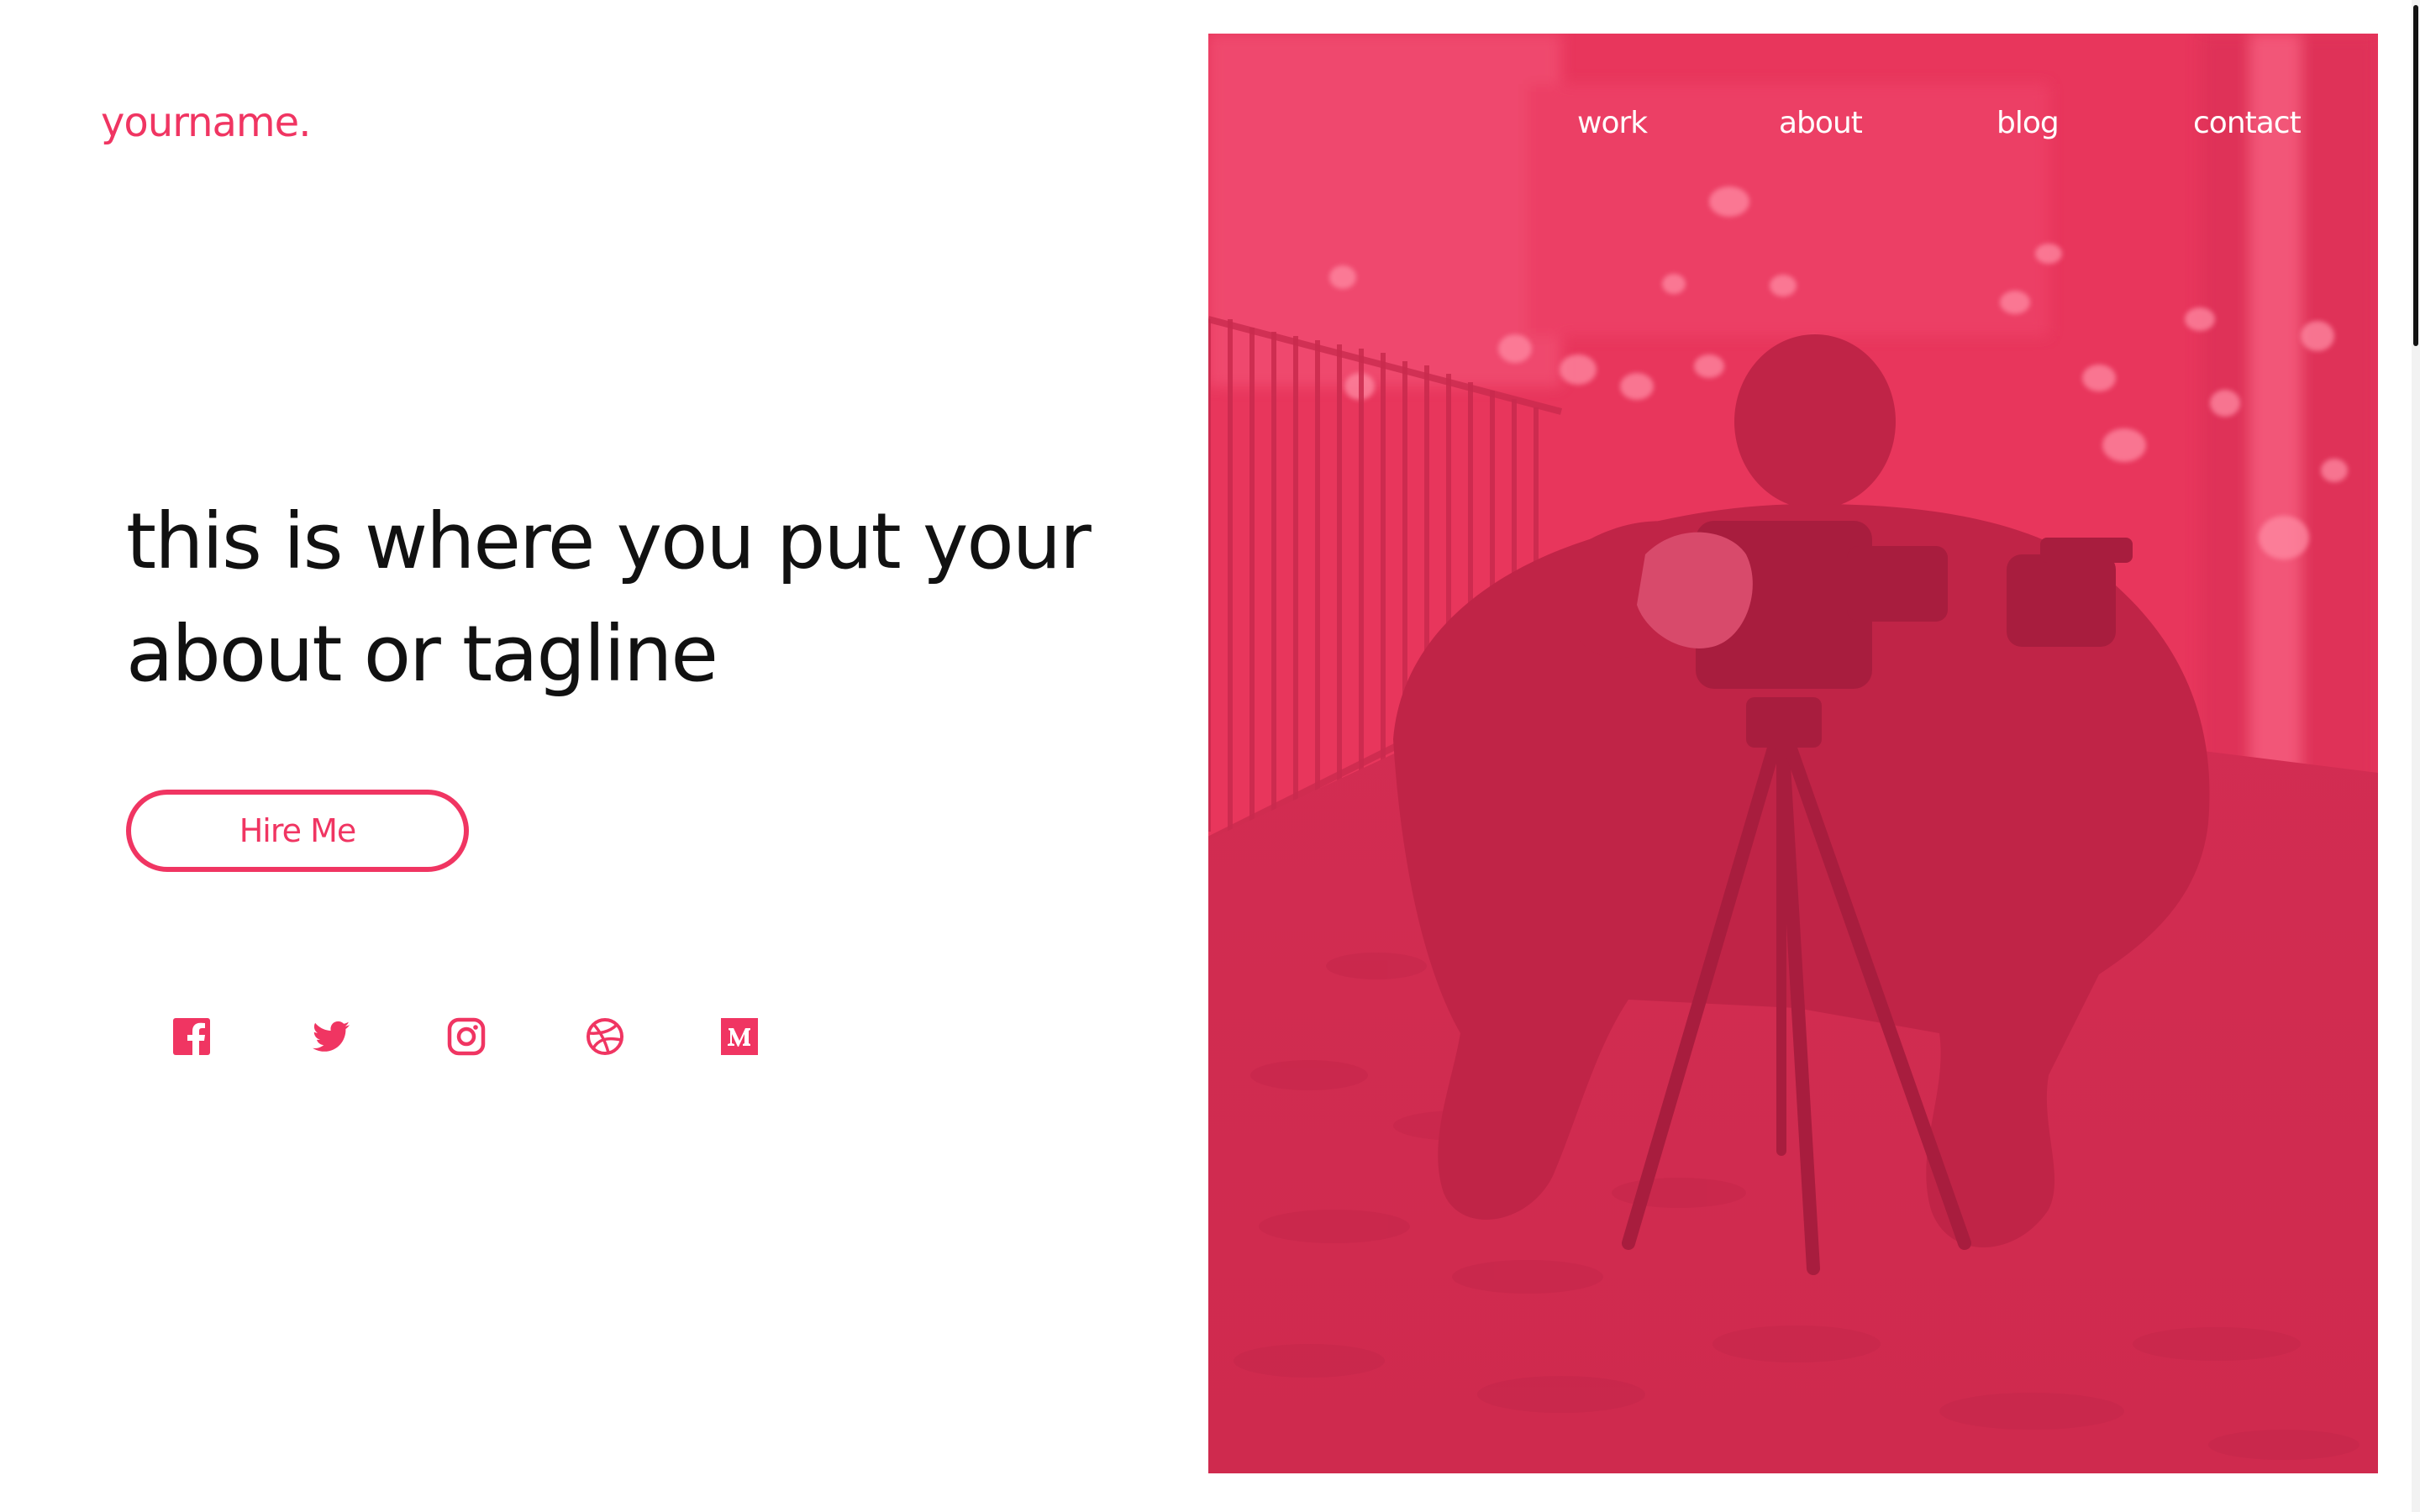 The width and height of the screenshot is (2420, 1512). Describe the element at coordinates (2028, 123) in the screenshot. I see `nav-item-blog: blog` at that location.